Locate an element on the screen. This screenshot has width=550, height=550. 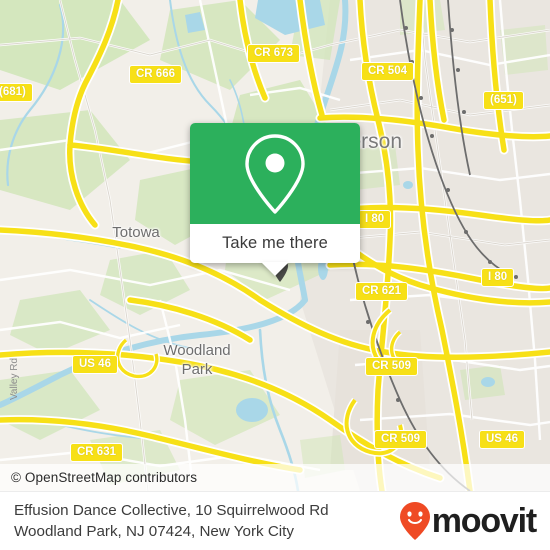
shield-cr-666: CR 666 is located at coordinates (155, 74).